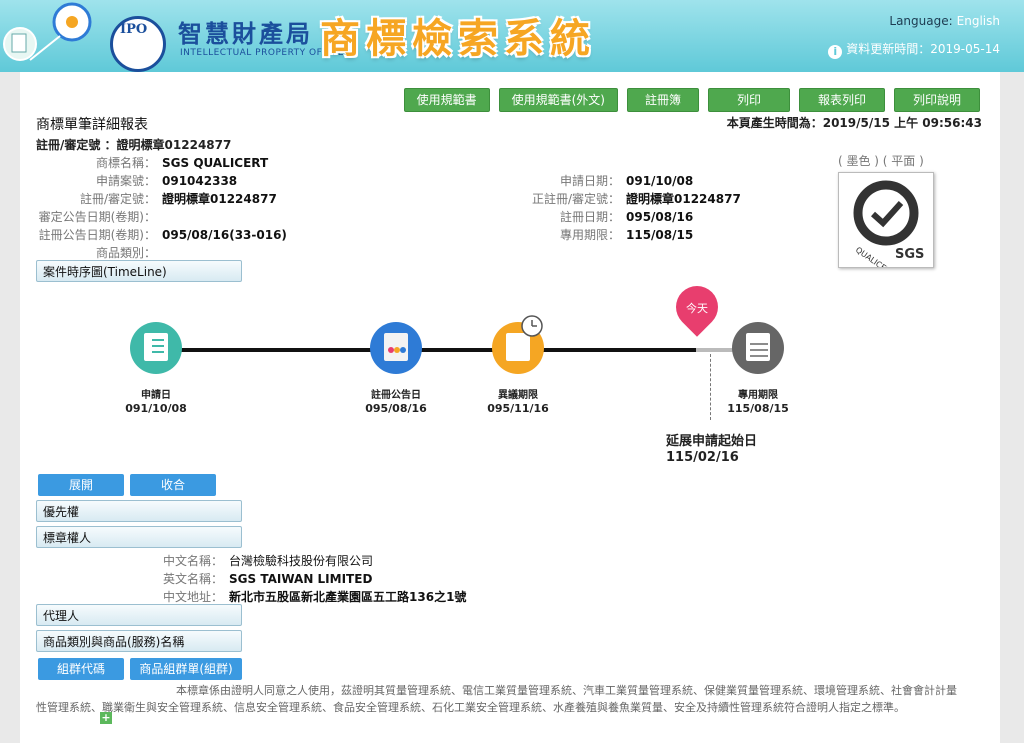 Image resolution: width=1024 pixels, height=743 pixels. What do you see at coordinates (749, 100) in the screenshot?
I see `print-button: 列印` at bounding box center [749, 100].